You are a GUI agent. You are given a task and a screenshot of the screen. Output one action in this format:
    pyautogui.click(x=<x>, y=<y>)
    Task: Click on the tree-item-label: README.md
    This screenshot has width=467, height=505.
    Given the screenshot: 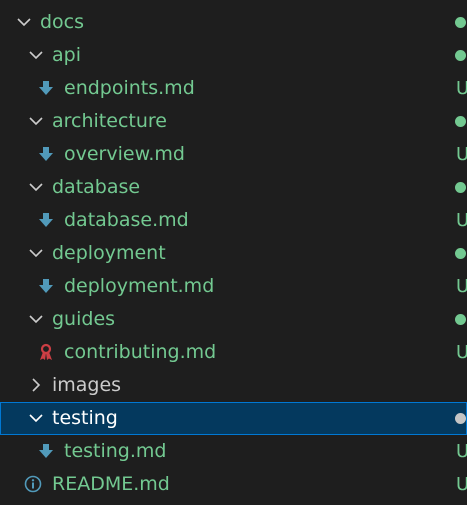 What is the action you would take?
    pyautogui.click(x=111, y=484)
    